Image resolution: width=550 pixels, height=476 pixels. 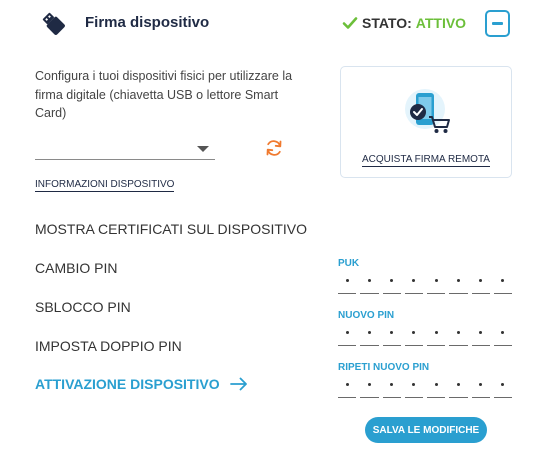 I want to click on menu-item-device-activation: ATTIVAZIONE DISPOSITIVO, so click(x=141, y=384).